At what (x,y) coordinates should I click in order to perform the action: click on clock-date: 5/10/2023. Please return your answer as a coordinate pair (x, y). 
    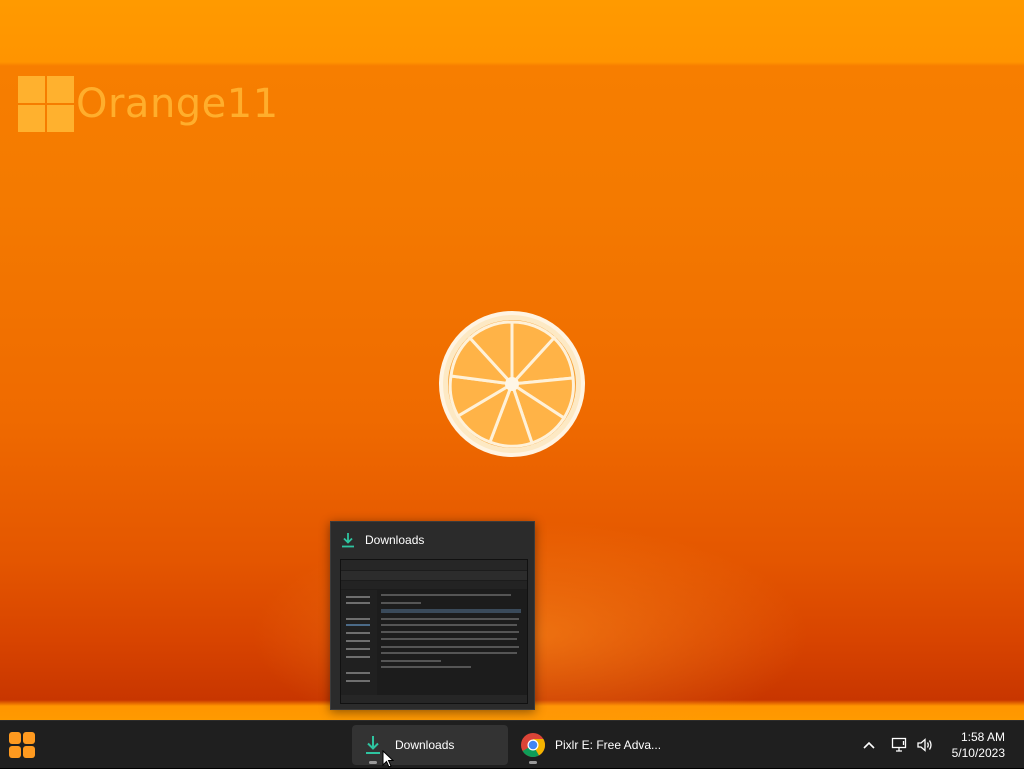
    Looking at the image, I should click on (978, 753).